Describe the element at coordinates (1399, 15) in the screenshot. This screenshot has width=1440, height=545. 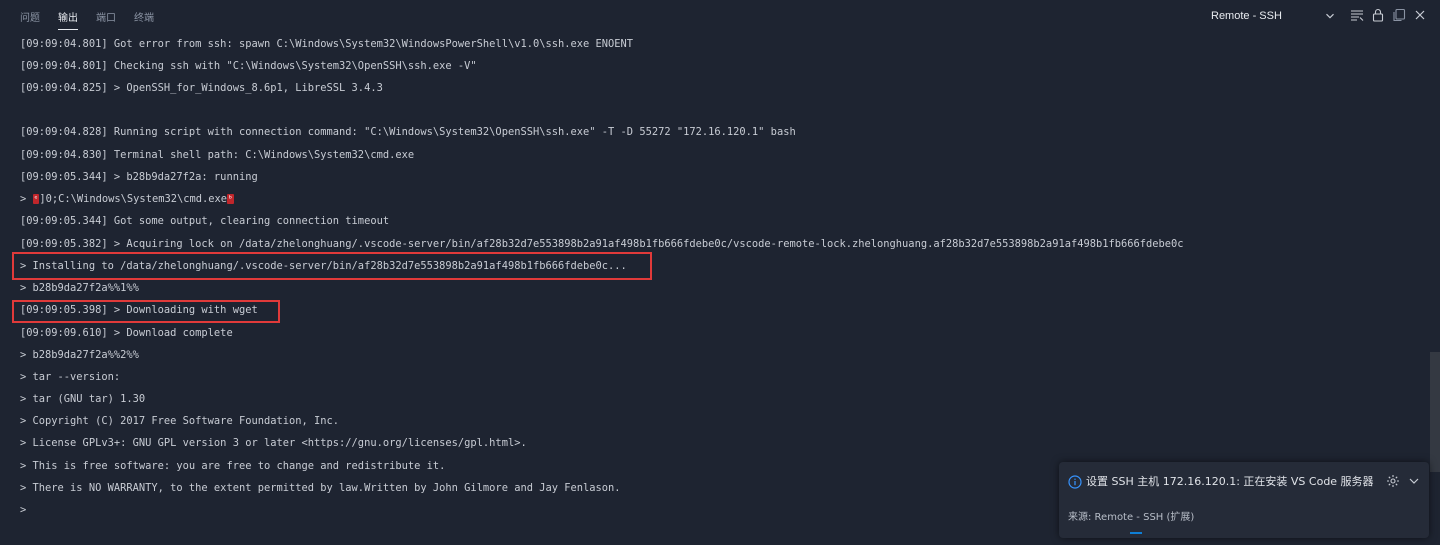
I see `copy-icon` at that location.